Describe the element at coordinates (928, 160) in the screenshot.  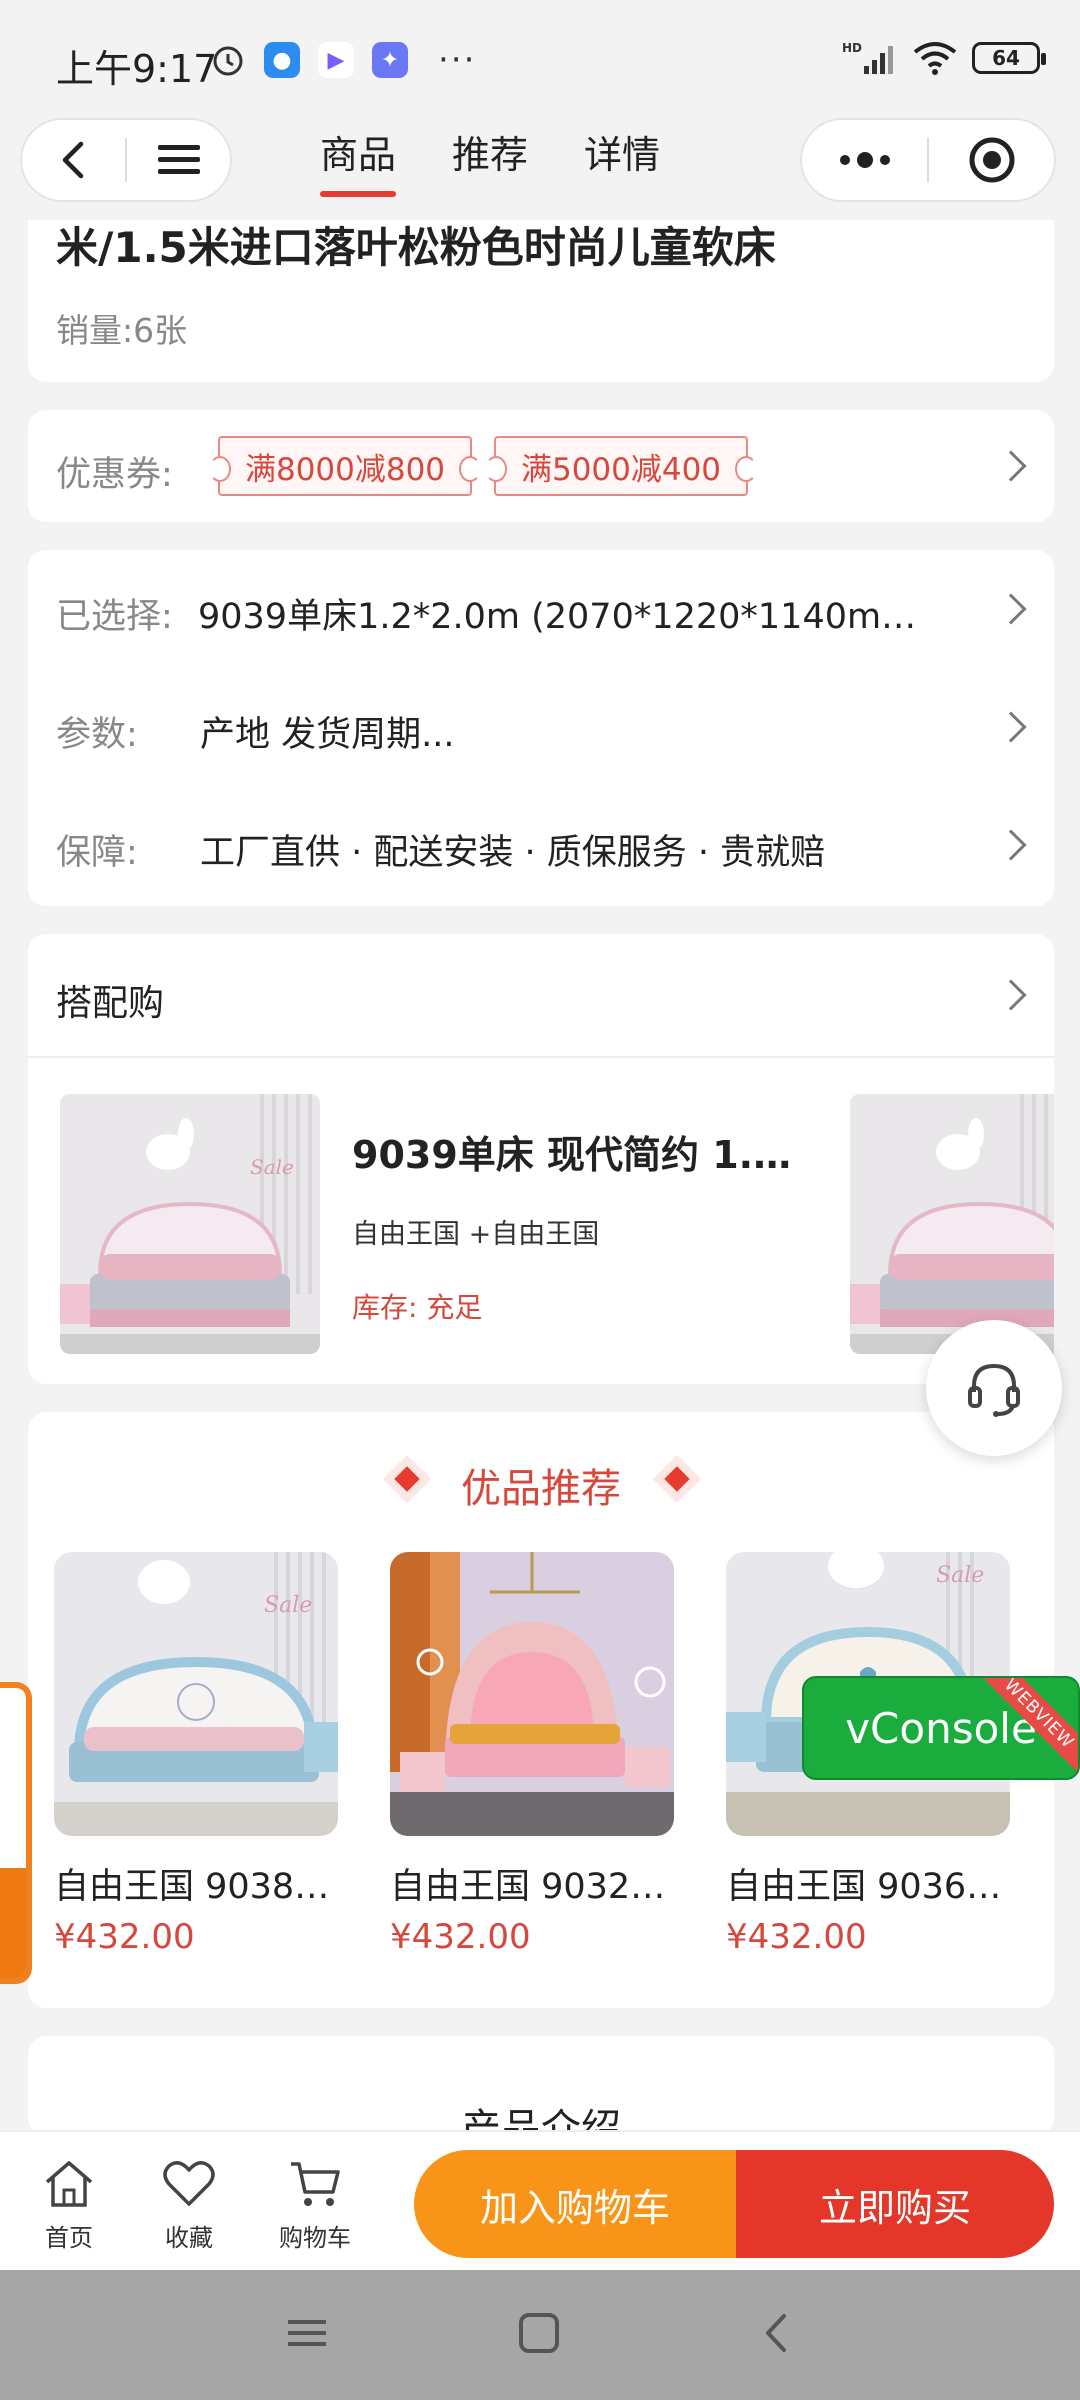
I see `miniapp-capsule` at that location.